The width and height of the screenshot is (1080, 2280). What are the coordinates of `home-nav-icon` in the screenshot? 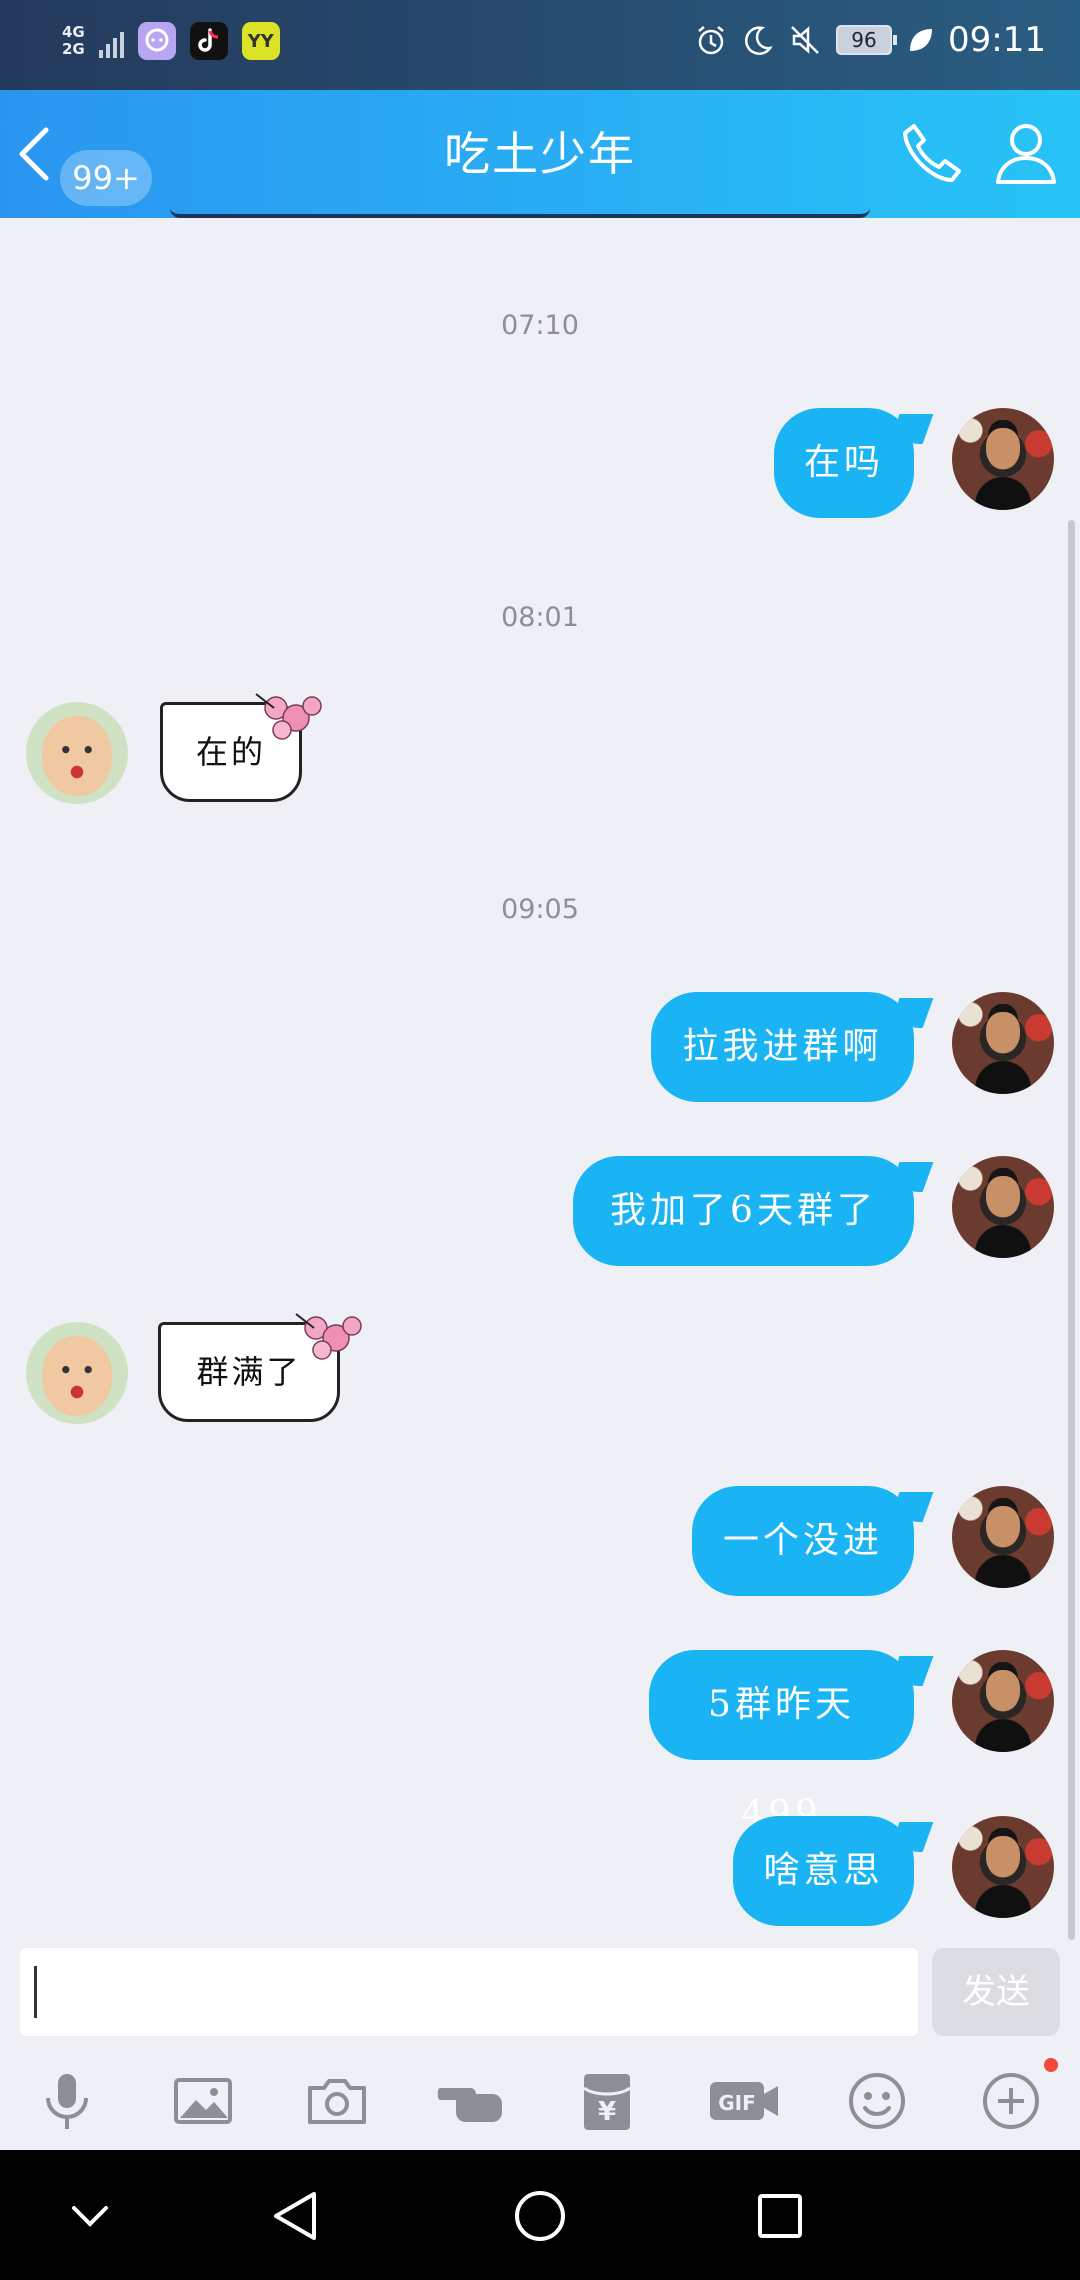 It's located at (540, 2216).